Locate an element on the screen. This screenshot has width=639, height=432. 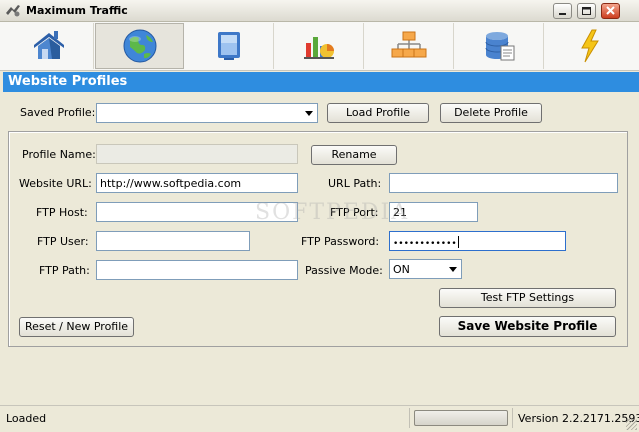
lightning-tool-button is located at coordinates (589, 46).